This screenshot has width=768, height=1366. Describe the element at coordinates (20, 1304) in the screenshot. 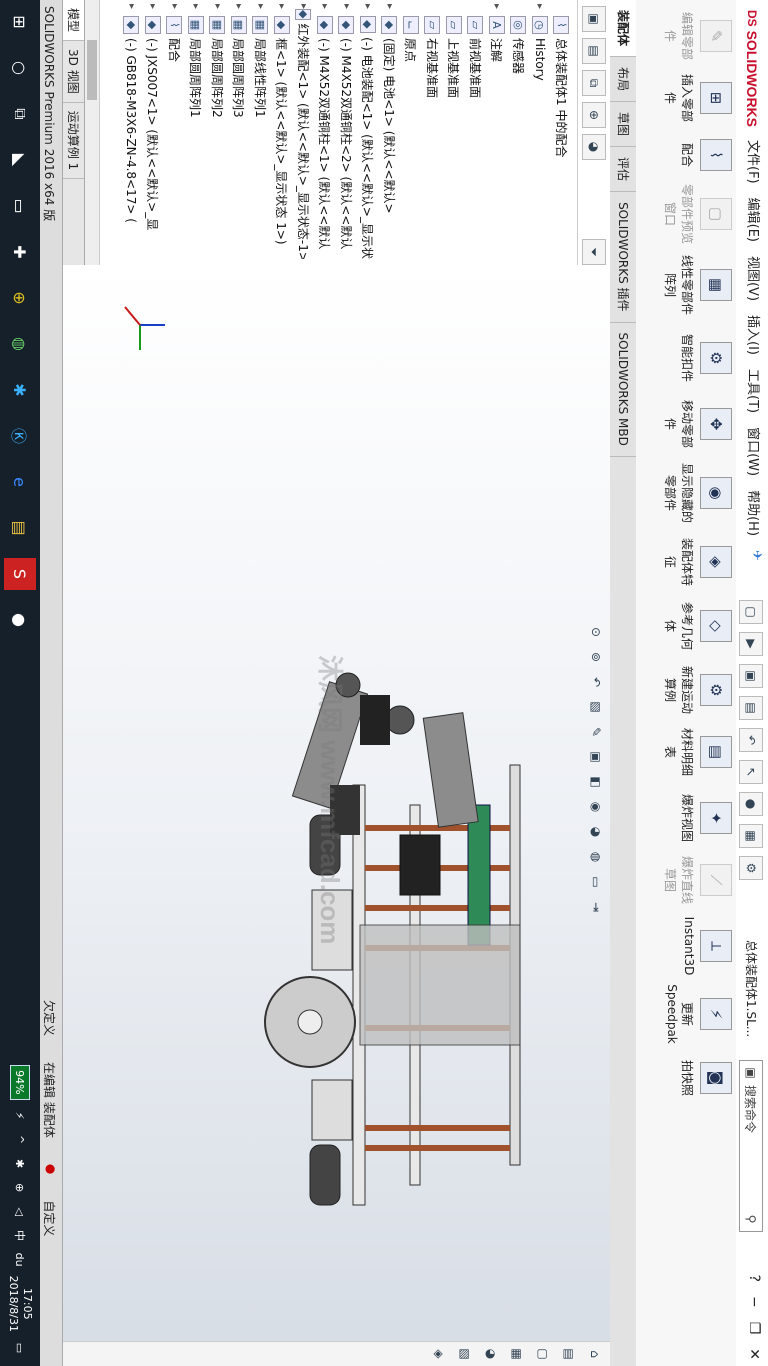

I see `clock: 17:05 2018/8/31` at that location.